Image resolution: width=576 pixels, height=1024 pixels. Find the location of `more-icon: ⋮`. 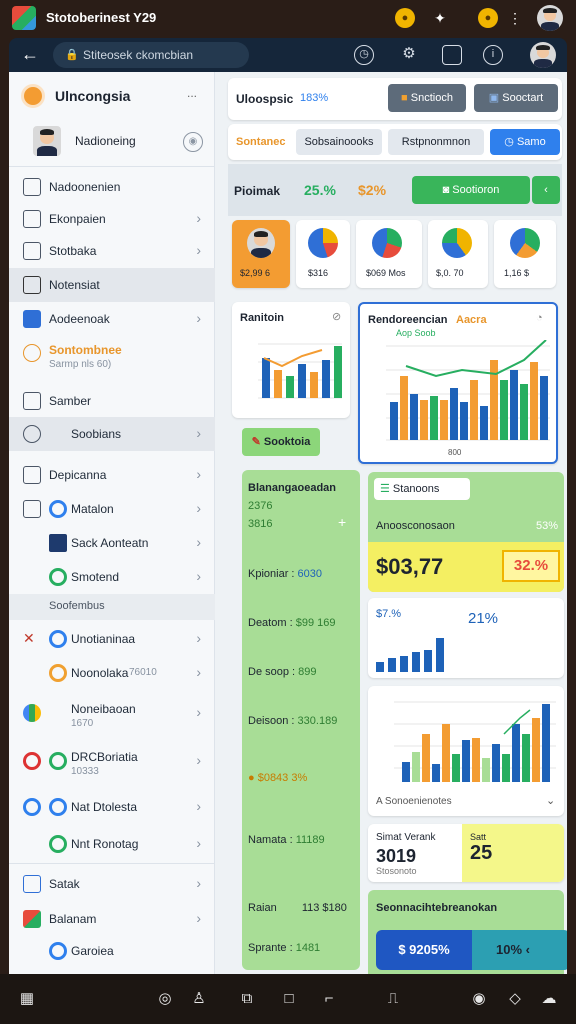

more-icon: ⋮ is located at coordinates (515, 18).